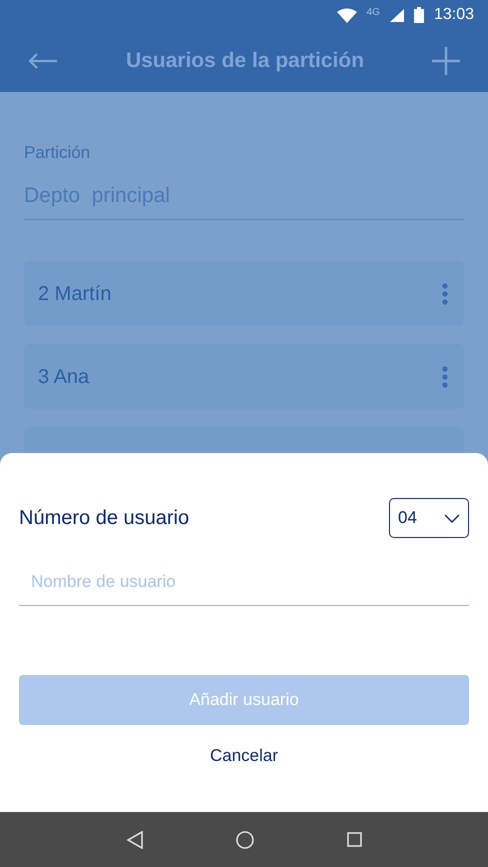 This screenshot has height=867, width=488. What do you see at coordinates (454, 15) in the screenshot?
I see `clock: 13:03` at bounding box center [454, 15].